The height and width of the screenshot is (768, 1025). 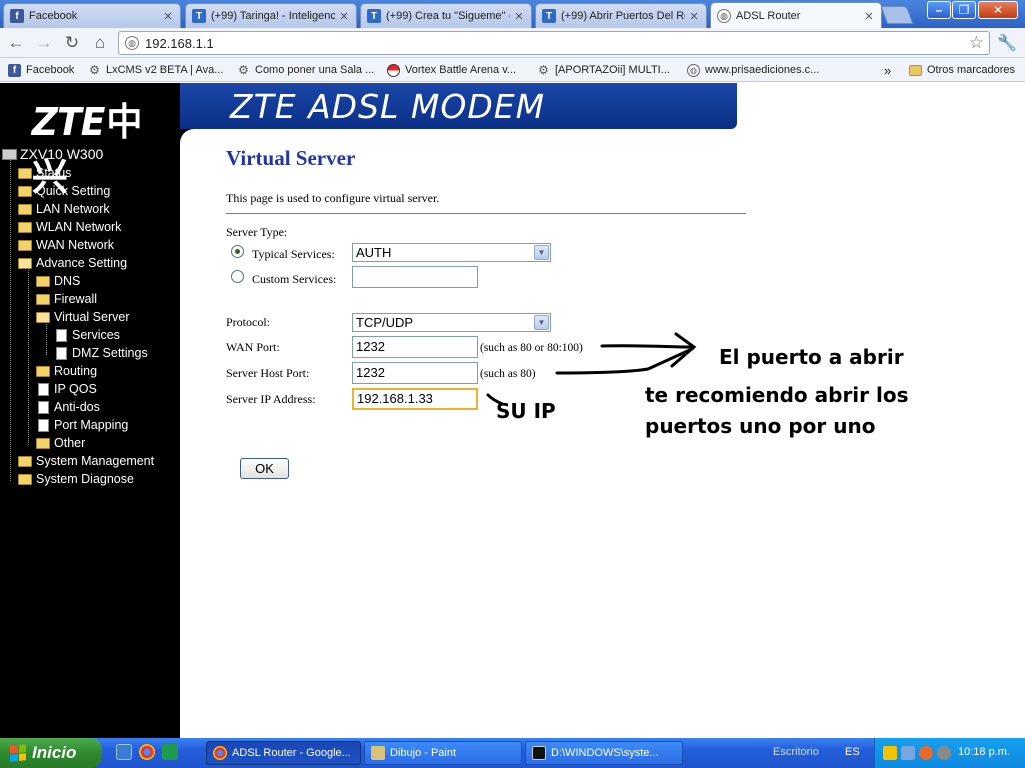 What do you see at coordinates (796, 752) in the screenshot?
I see `desktop-toolbar-label: Escritorio` at bounding box center [796, 752].